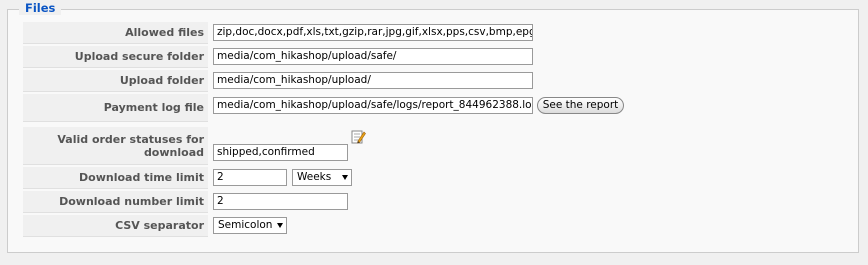 This screenshot has height=265, width=868. Describe the element at coordinates (580, 105) in the screenshot. I see `see-report-button: See the report` at that location.